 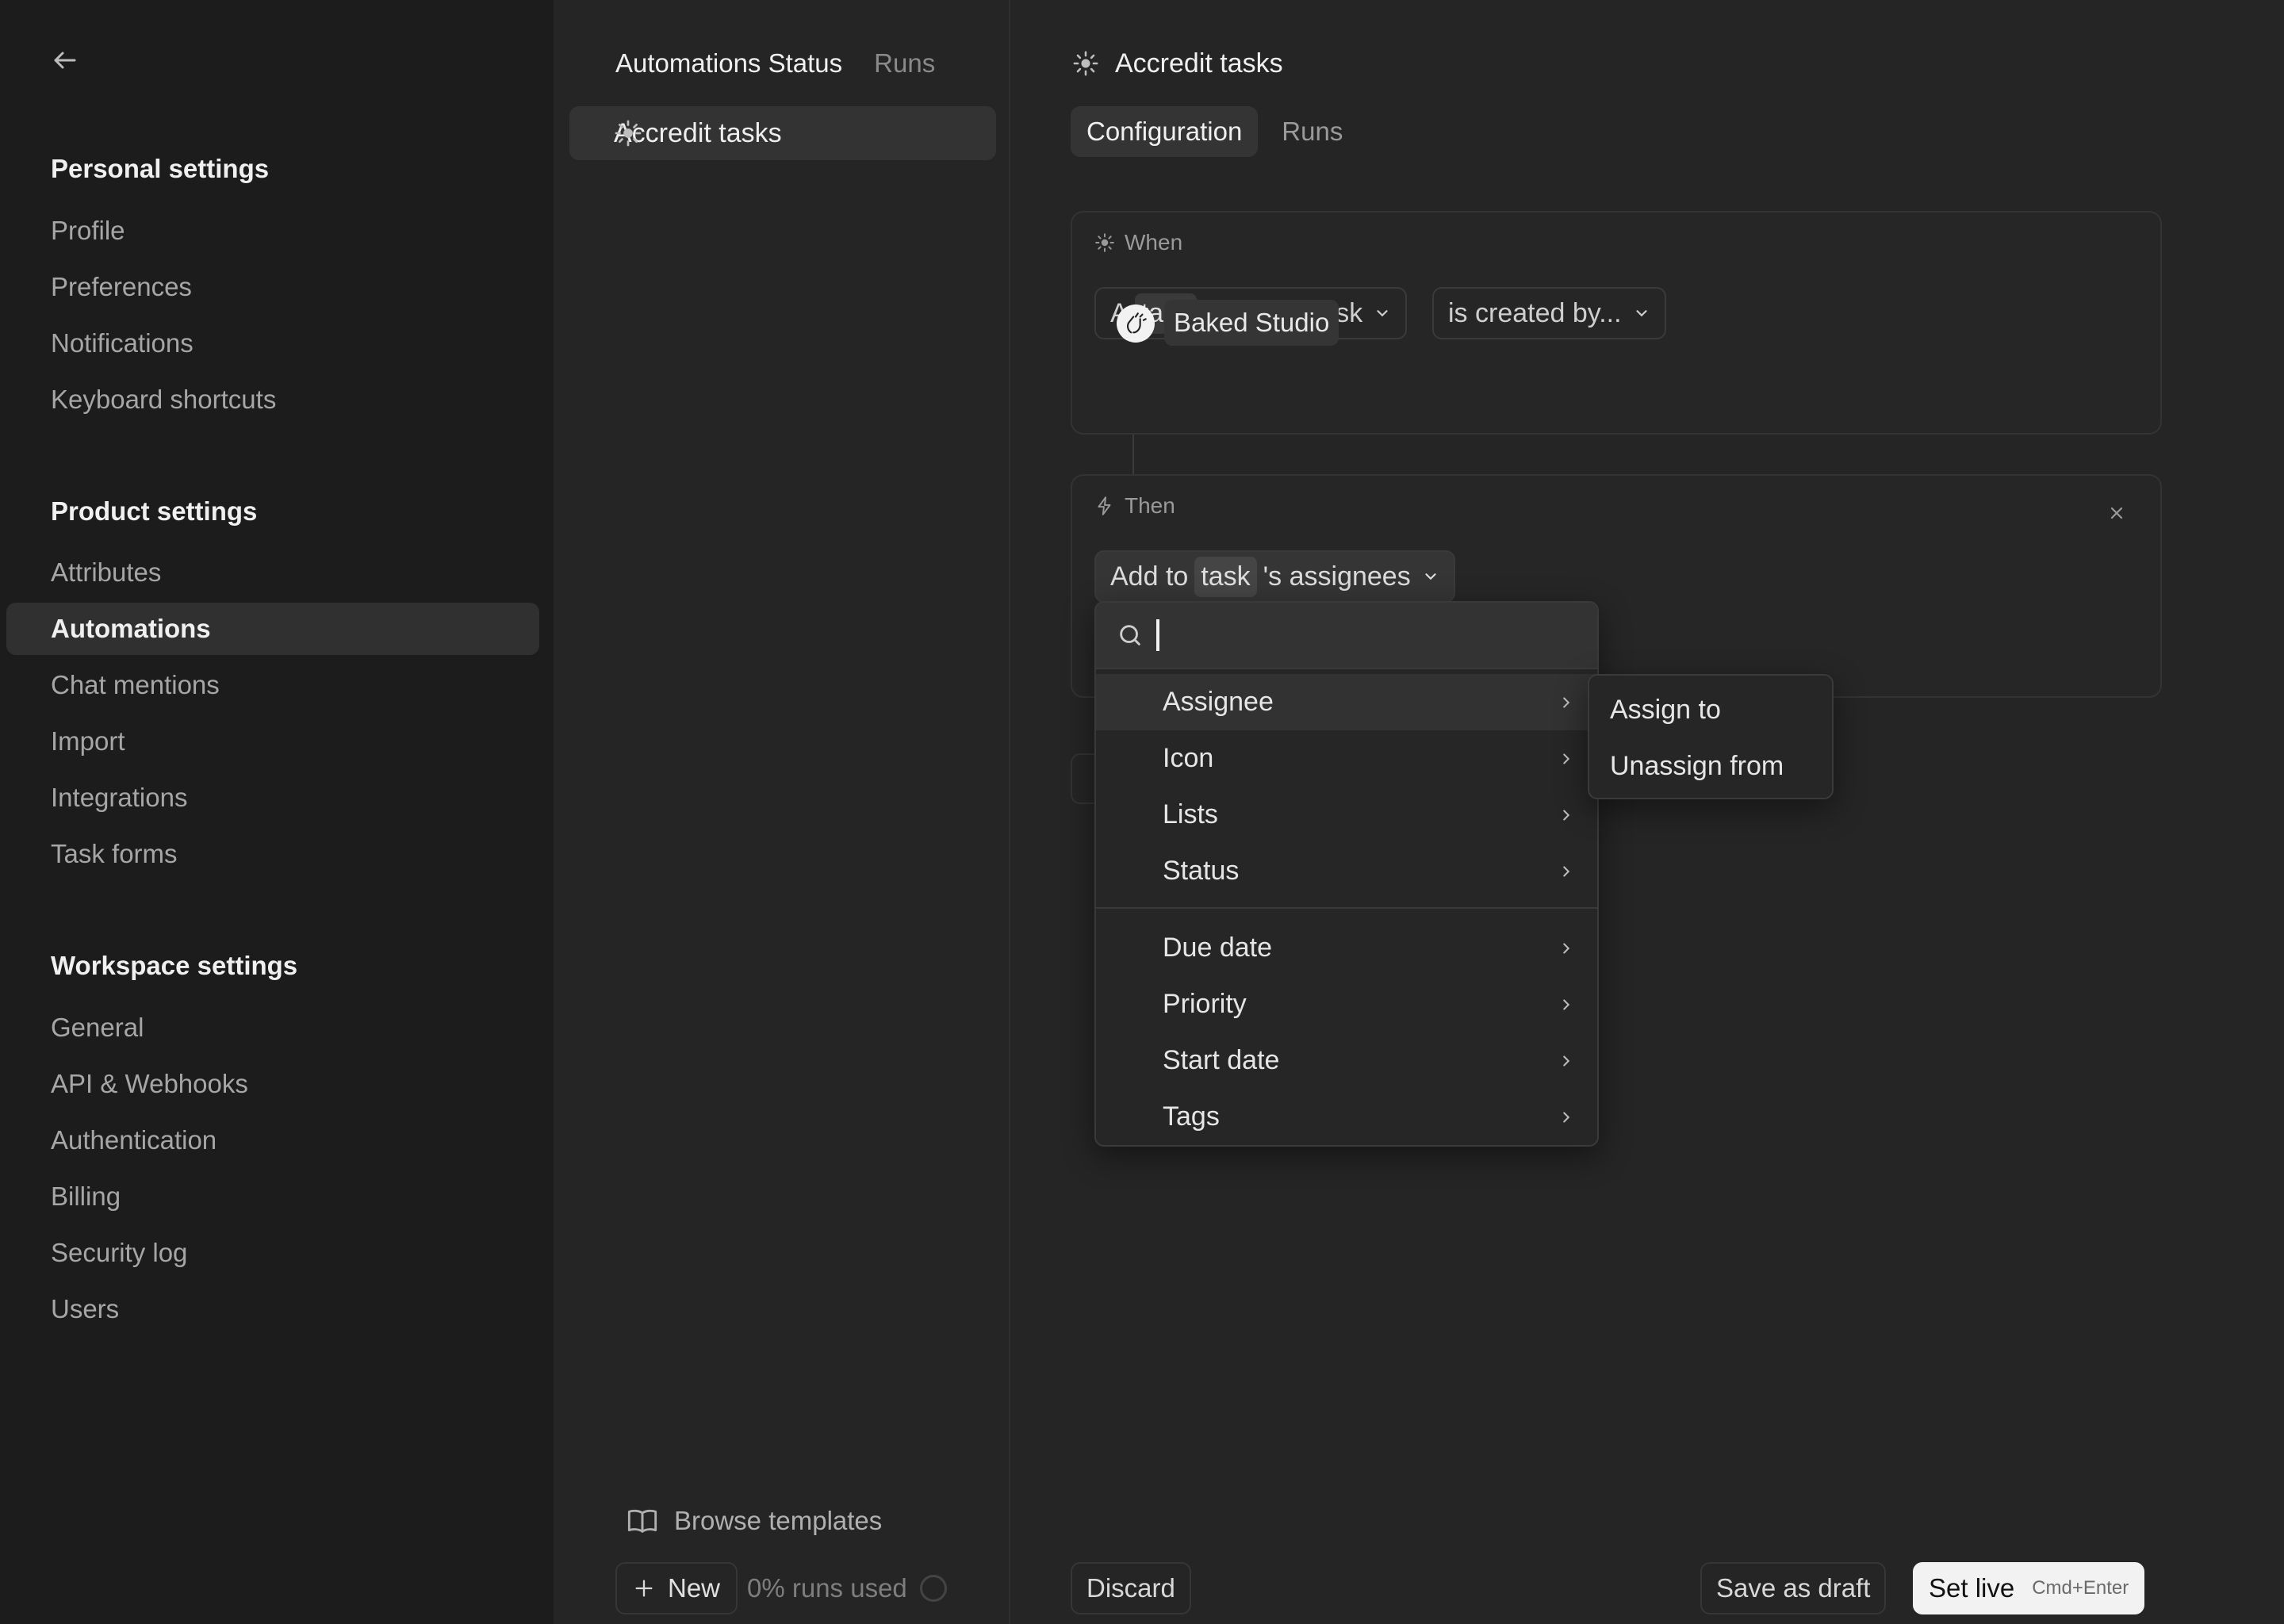 What do you see at coordinates (1133, 455) in the screenshot?
I see `flow-connector` at bounding box center [1133, 455].